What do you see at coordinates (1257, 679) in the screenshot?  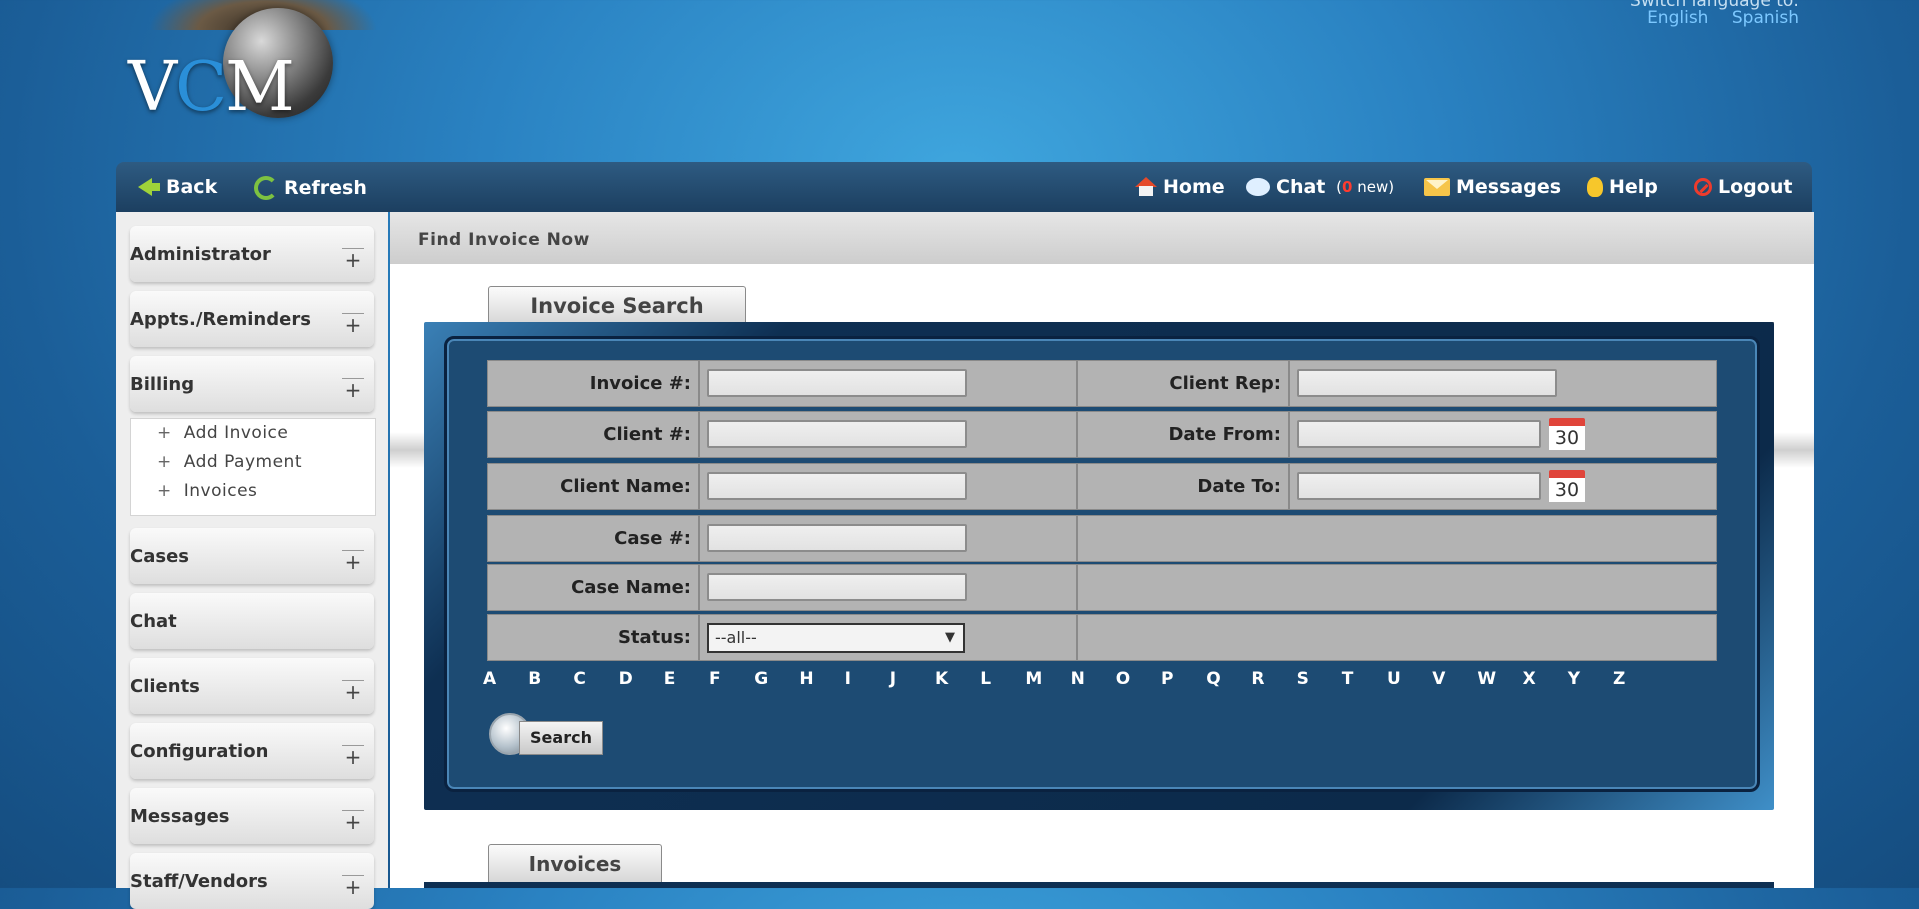 I see `alpha-link-r: R` at bounding box center [1257, 679].